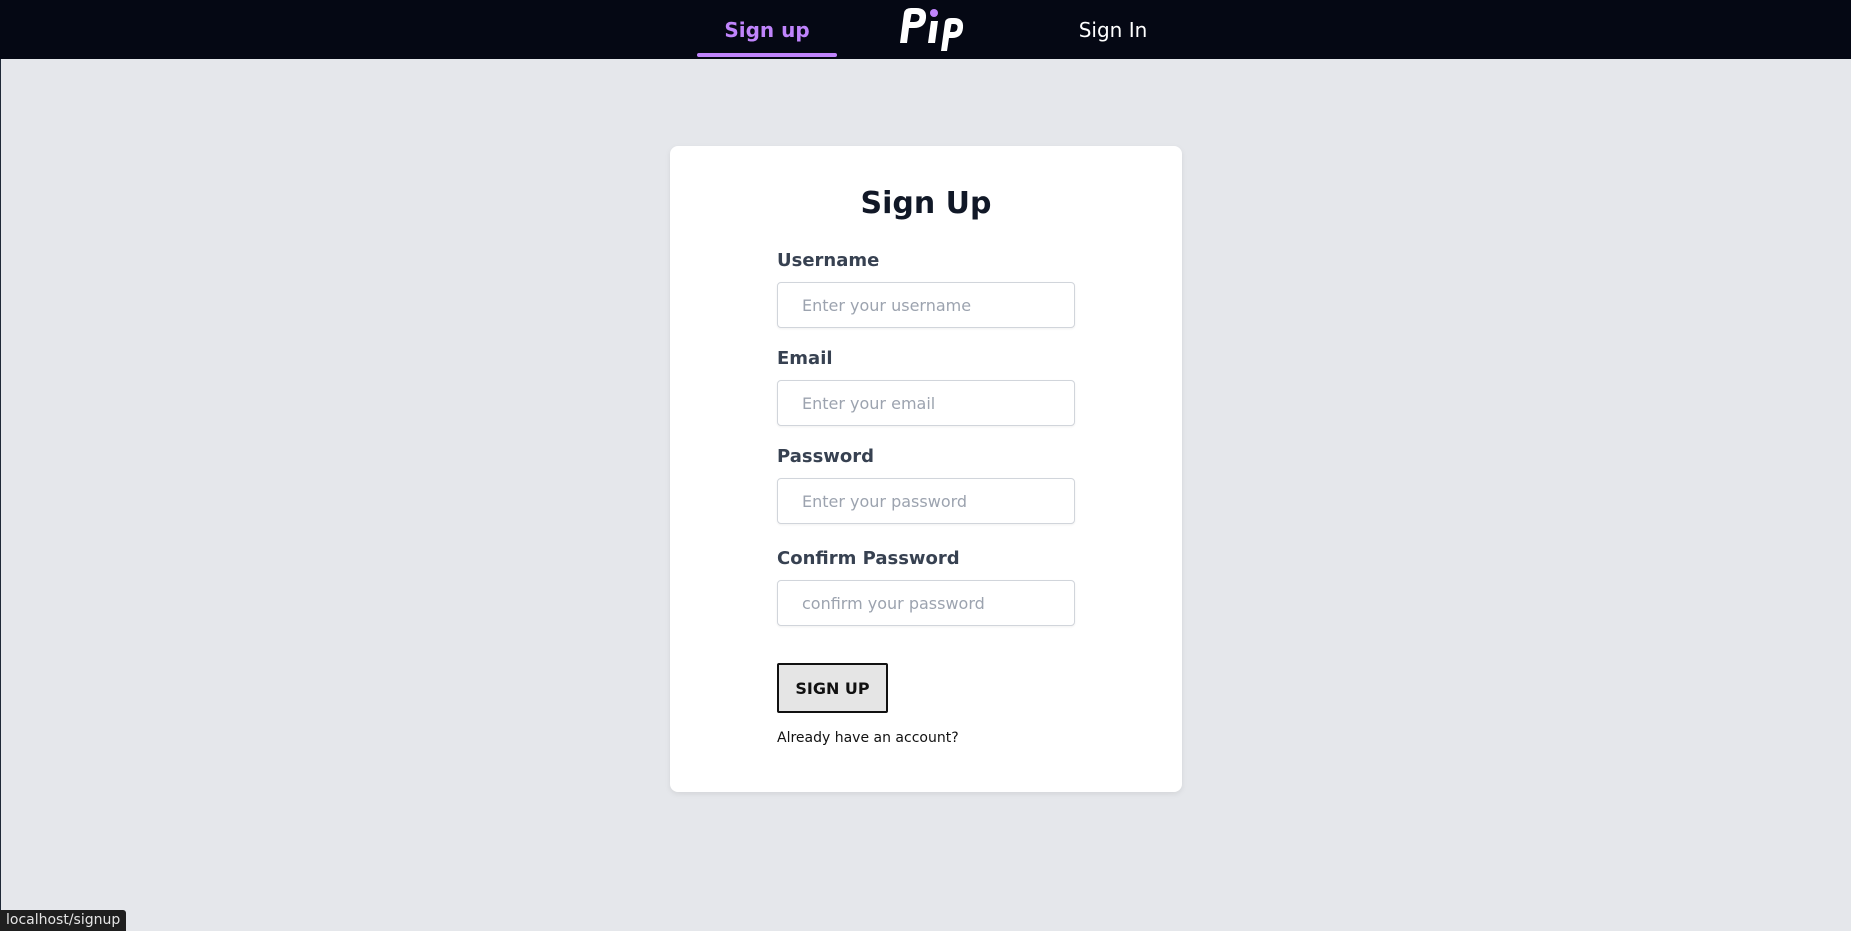 The image size is (1851, 931). Describe the element at coordinates (868, 558) in the screenshot. I see `confirm-password-label: Confirm Password` at that location.